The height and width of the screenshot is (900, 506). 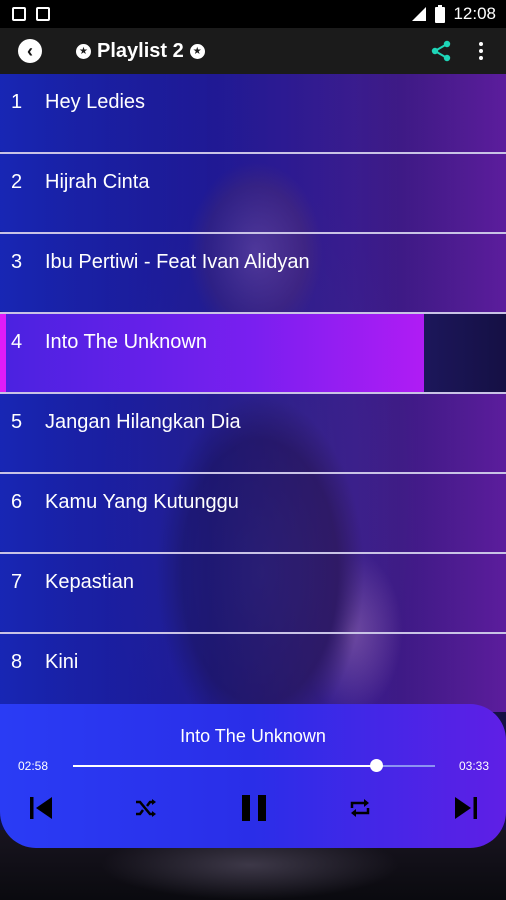 I want to click on track-title: Jangan Hilangkan Dia, so click(x=143, y=422).